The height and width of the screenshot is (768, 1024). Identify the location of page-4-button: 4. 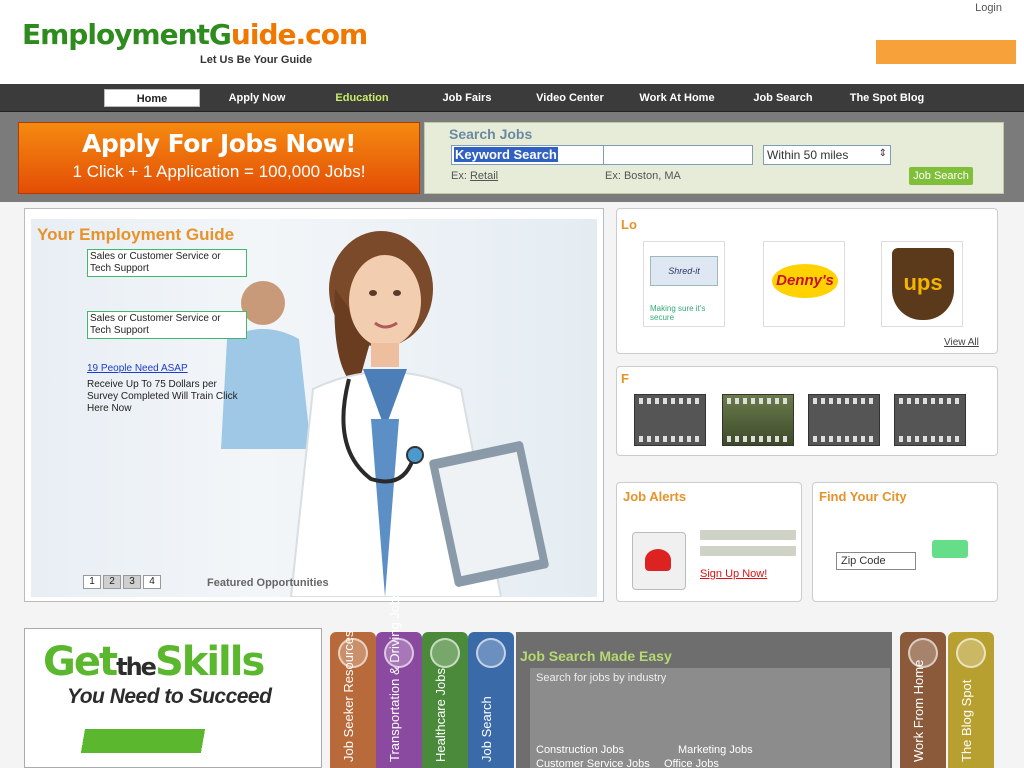
(152, 582).